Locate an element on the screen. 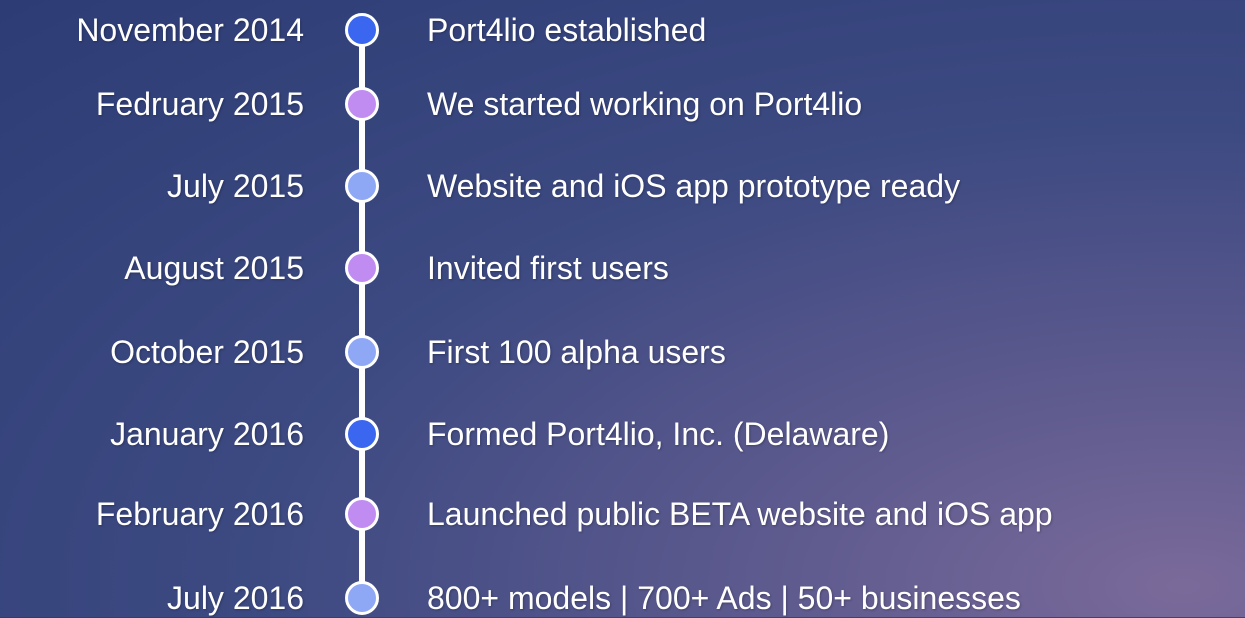  timeline-entry: October 2015 First 100 alpha users is located at coordinates (622, 352).